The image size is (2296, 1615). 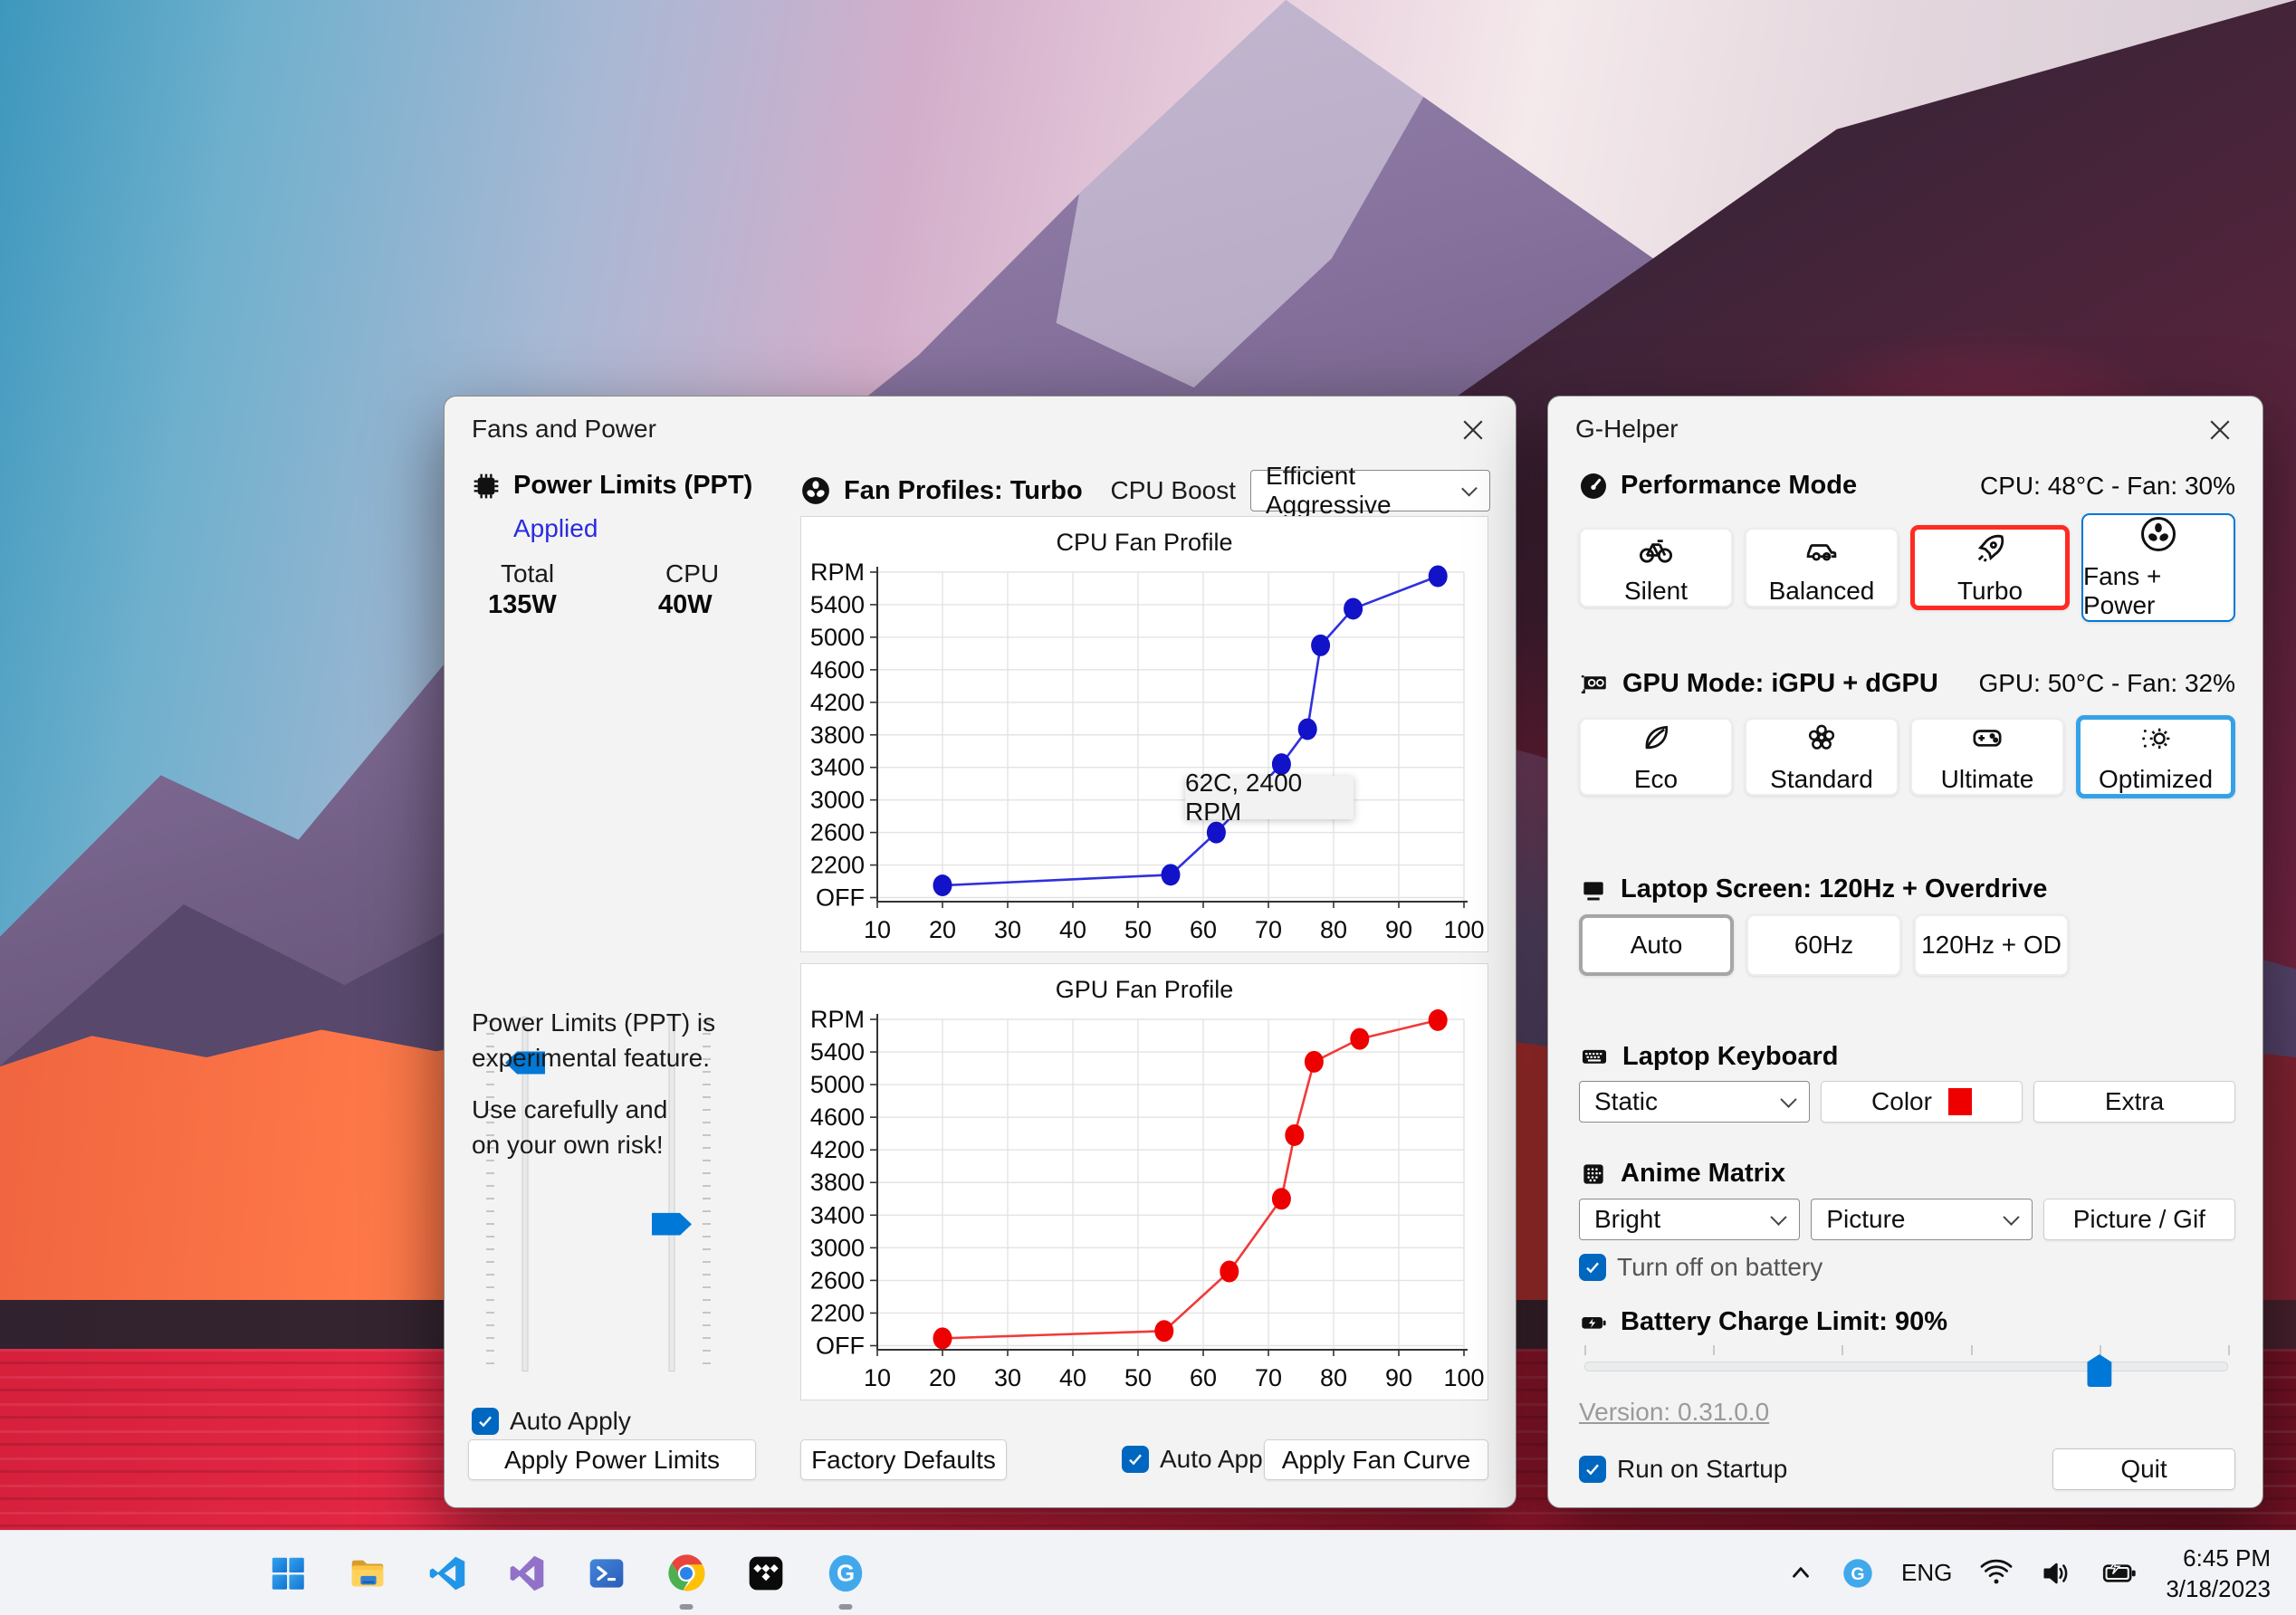 I want to click on anime-content-select: Picture, so click(x=1922, y=1219).